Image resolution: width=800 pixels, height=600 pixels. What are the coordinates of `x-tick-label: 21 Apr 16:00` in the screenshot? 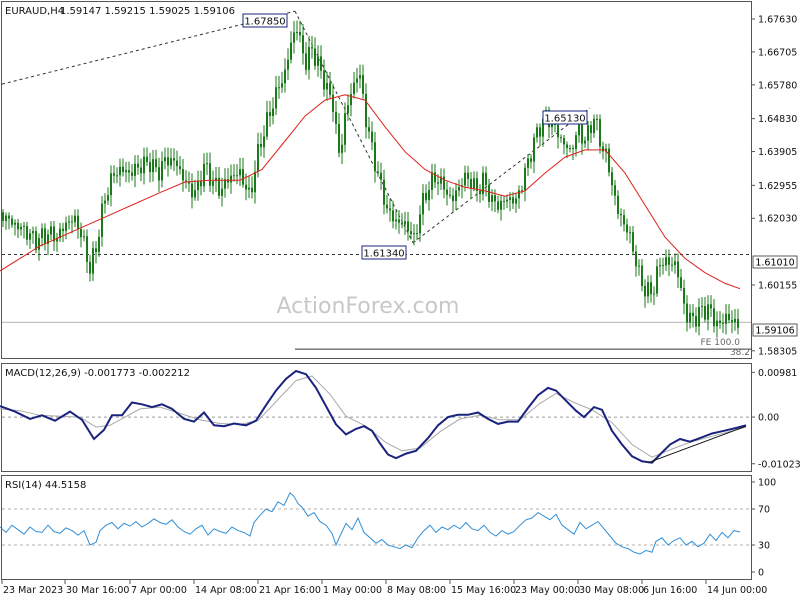 It's located at (290, 590).